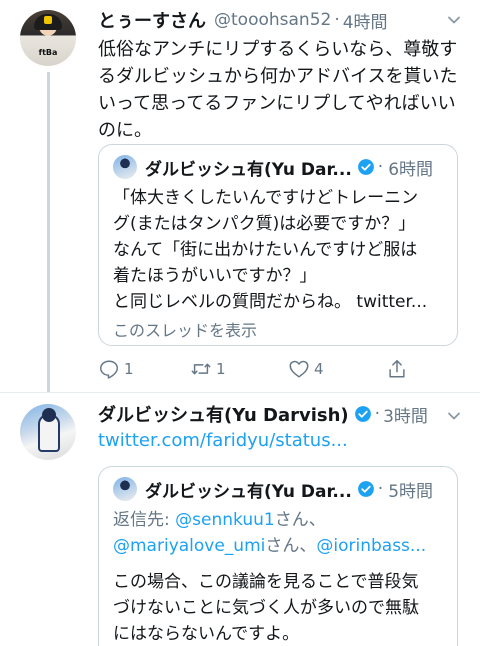 This screenshot has height=646, width=480. I want to click on reply-button: 1, so click(116, 369).